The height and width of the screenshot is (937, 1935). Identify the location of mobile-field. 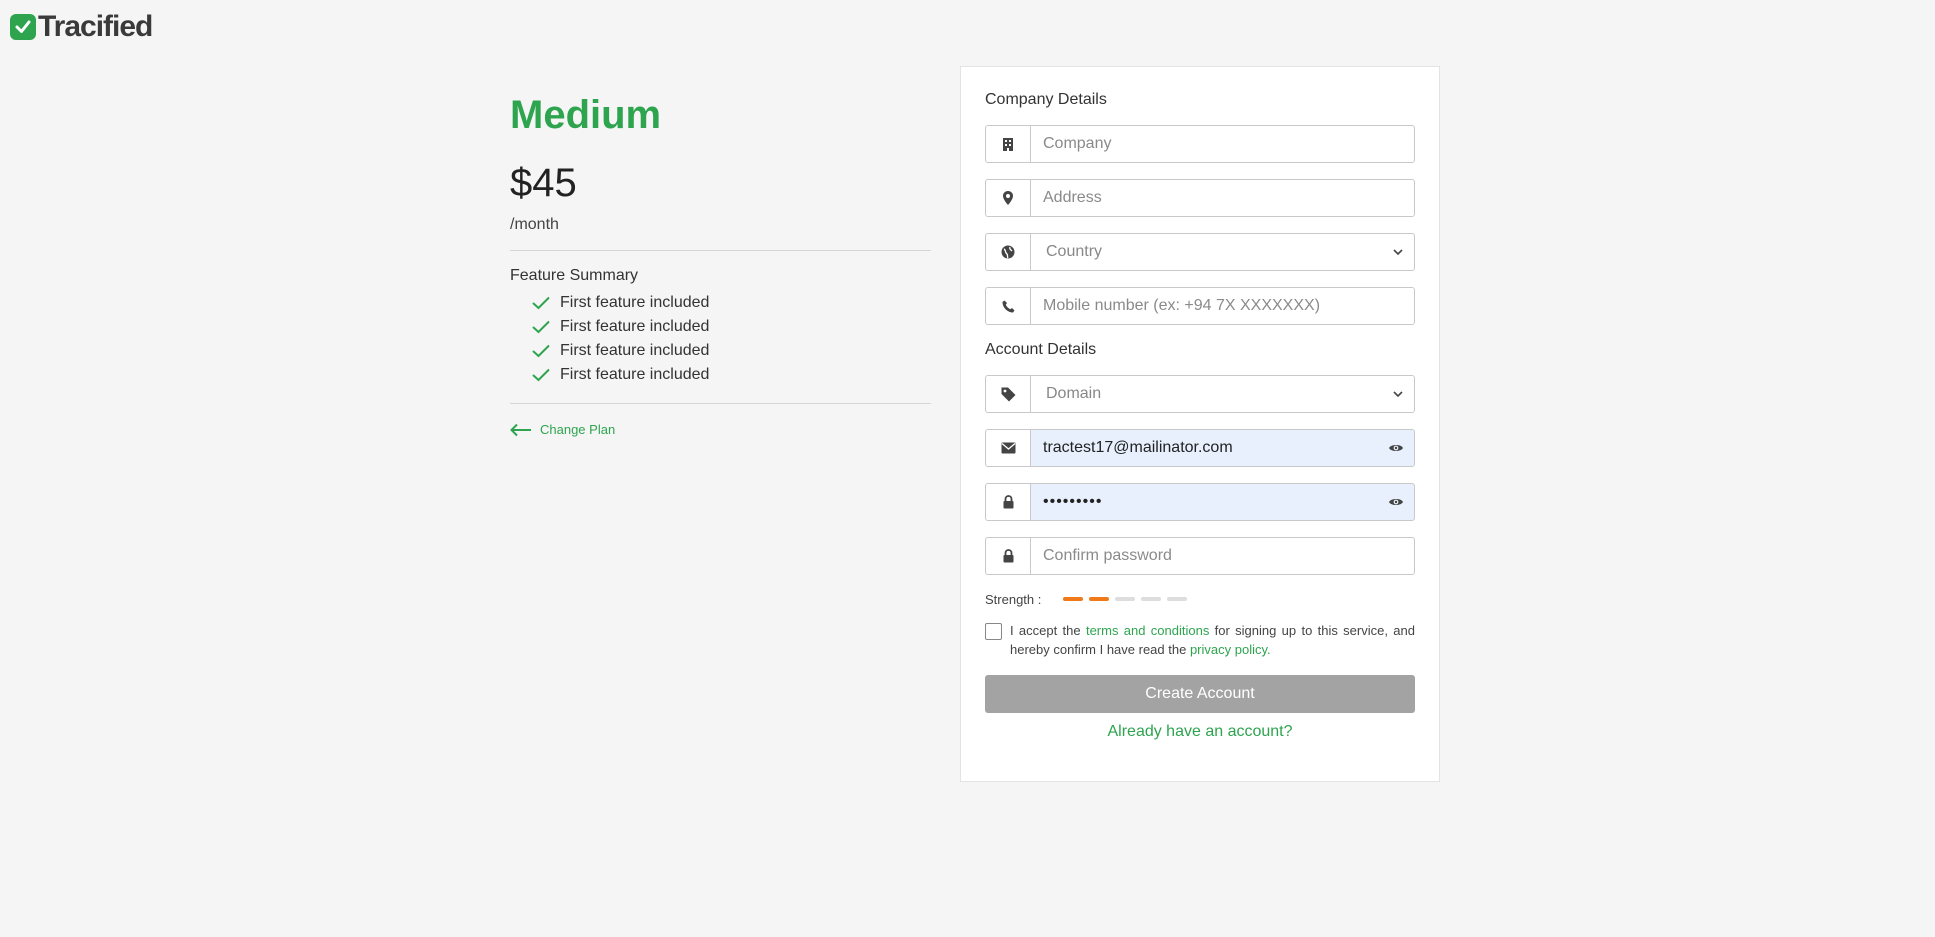
(1200, 306).